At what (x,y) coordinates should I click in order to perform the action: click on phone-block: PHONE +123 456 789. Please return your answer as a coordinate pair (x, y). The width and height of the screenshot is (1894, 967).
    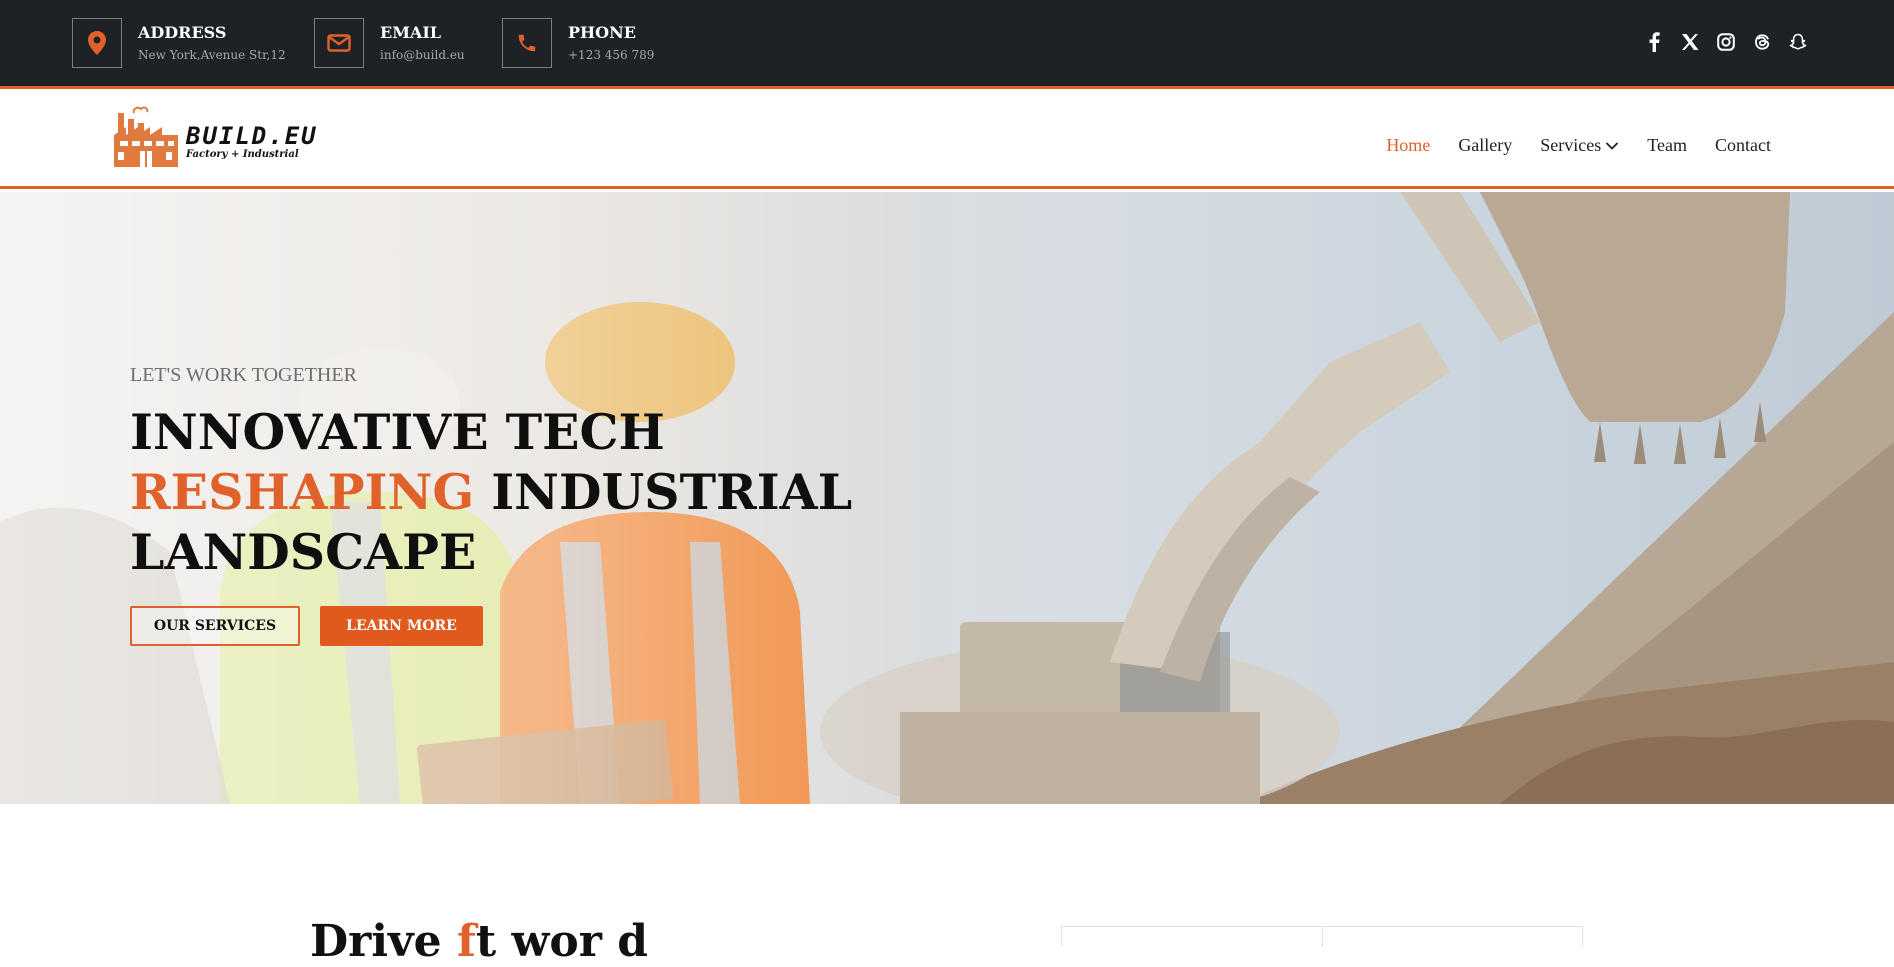
    Looking at the image, I should click on (578, 43).